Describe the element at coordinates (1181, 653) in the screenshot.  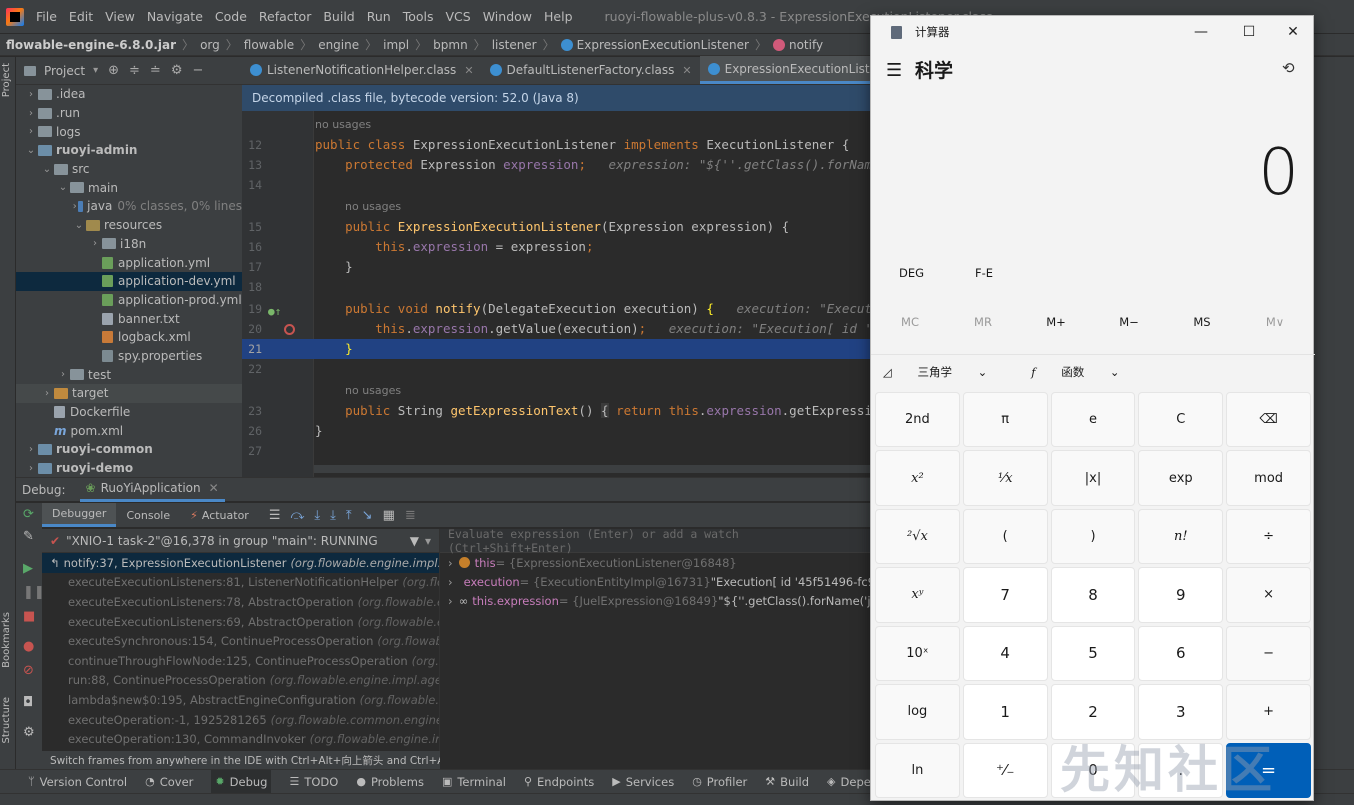
I see `digit-6-button: 6` at that location.